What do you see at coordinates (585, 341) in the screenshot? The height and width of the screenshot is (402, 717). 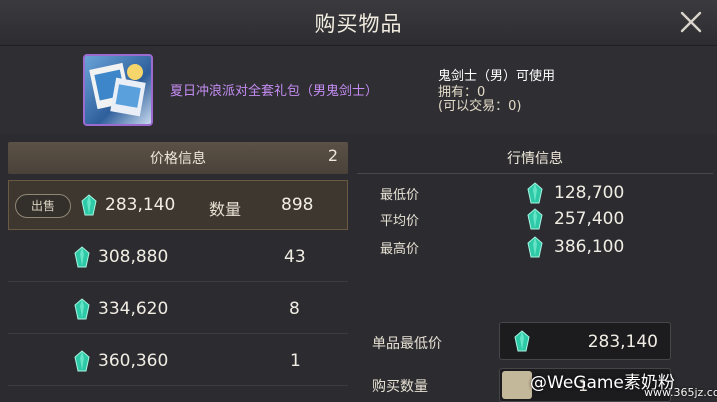 I see `unit-min-price-field: 283,140` at bounding box center [585, 341].